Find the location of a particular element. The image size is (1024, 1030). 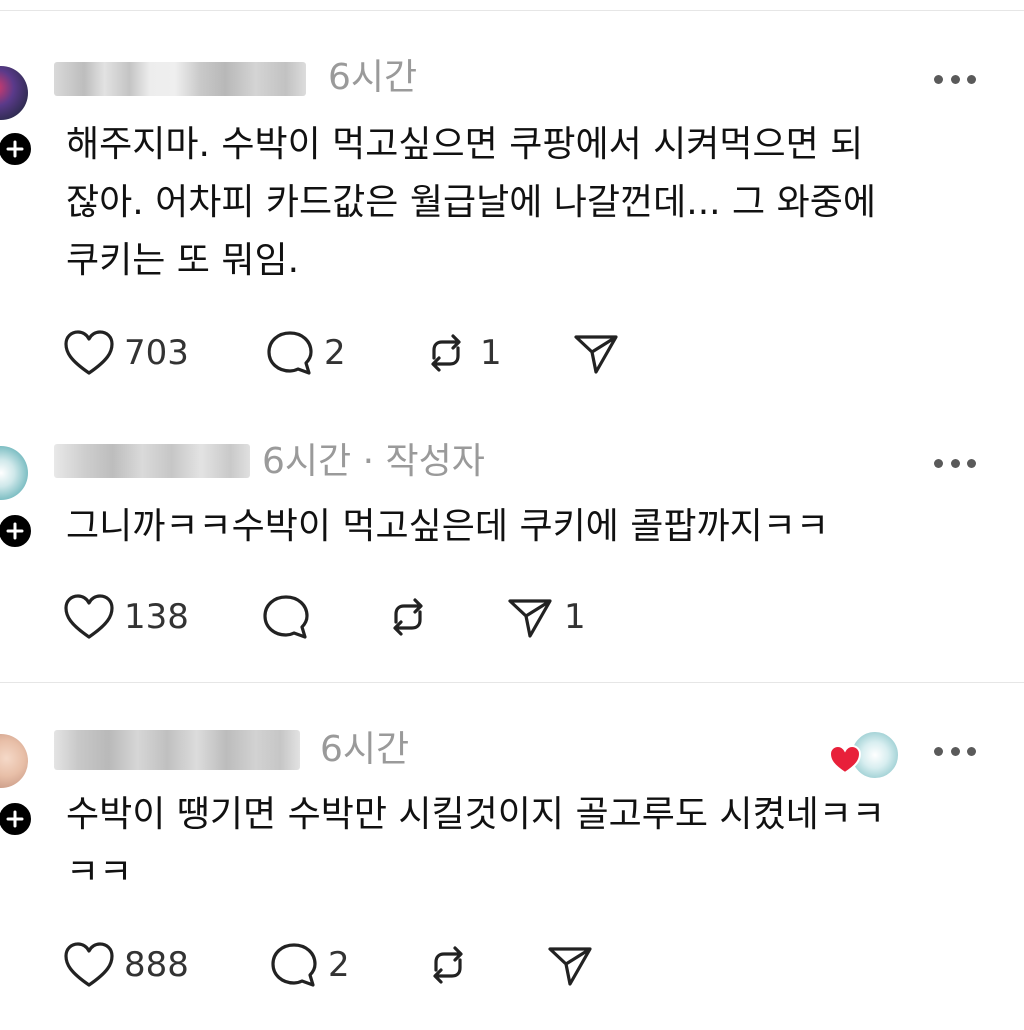

post-divider is located at coordinates (512, 682).